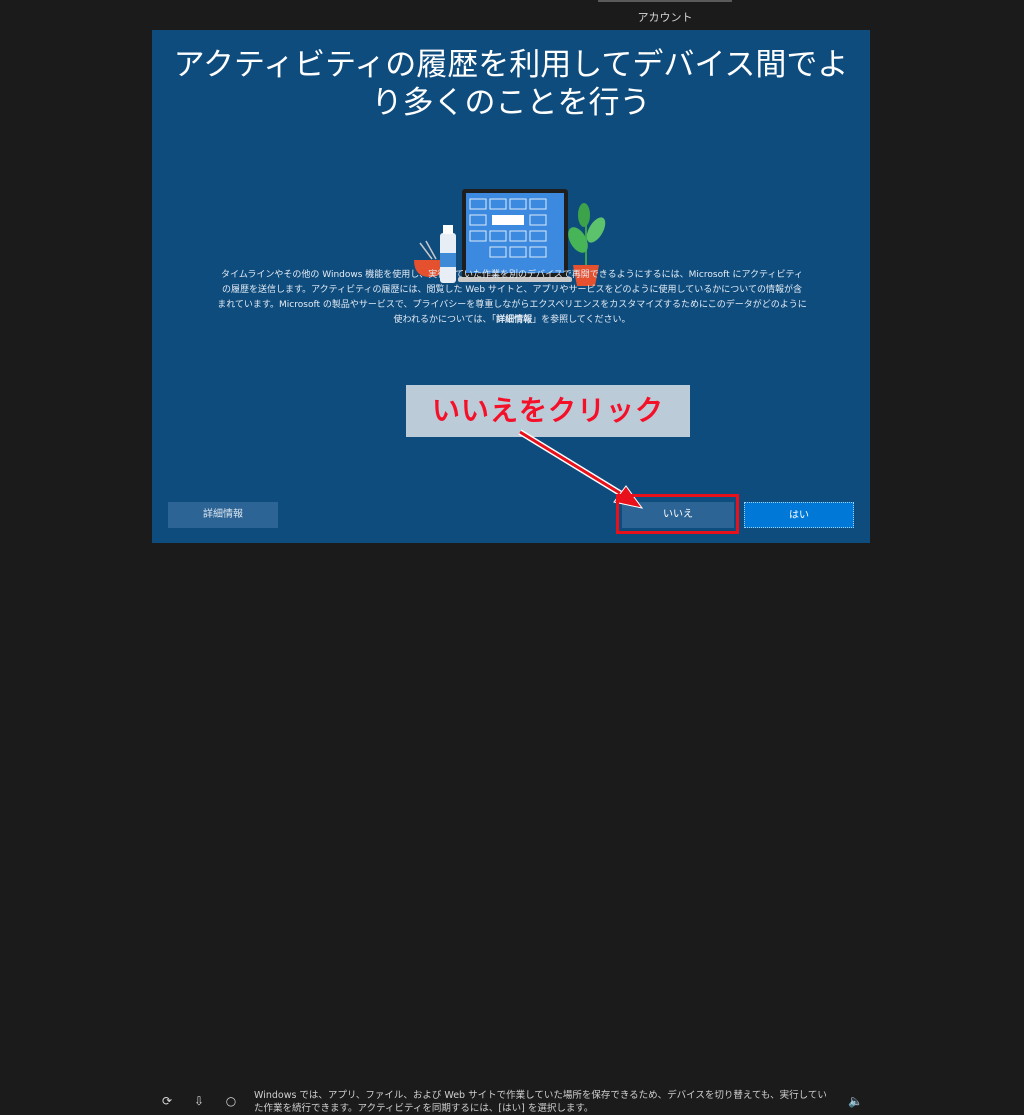  What do you see at coordinates (855, 1101) in the screenshot?
I see `volume-icon: 🔈` at bounding box center [855, 1101].